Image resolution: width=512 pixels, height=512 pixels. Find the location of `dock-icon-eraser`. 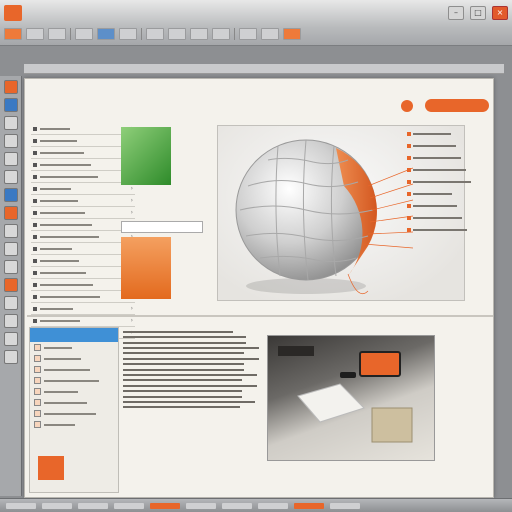

dock-icon-eraser is located at coordinates (10, 177).